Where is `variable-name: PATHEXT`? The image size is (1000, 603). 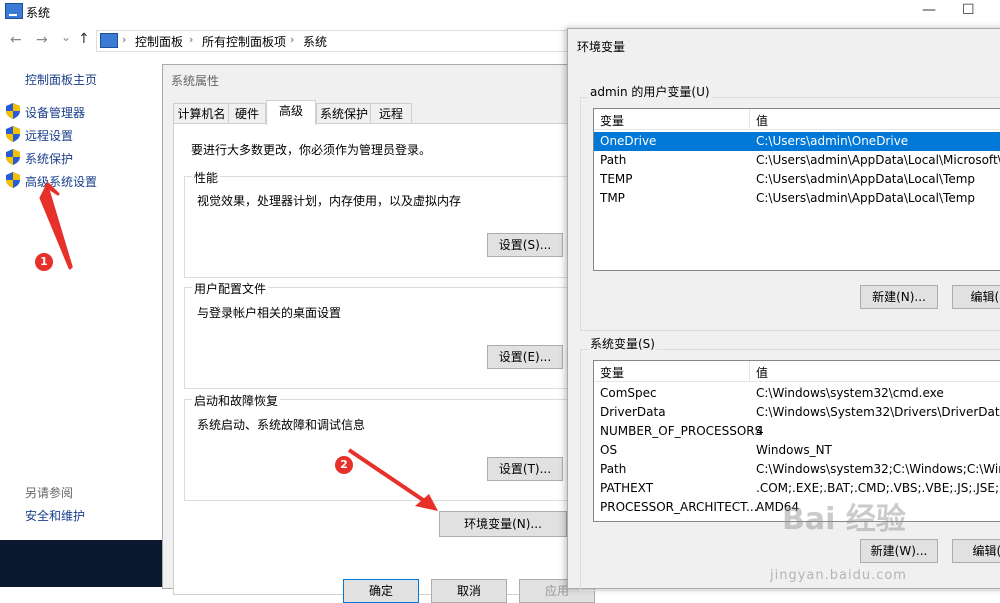
variable-name: PATHEXT is located at coordinates (627, 488).